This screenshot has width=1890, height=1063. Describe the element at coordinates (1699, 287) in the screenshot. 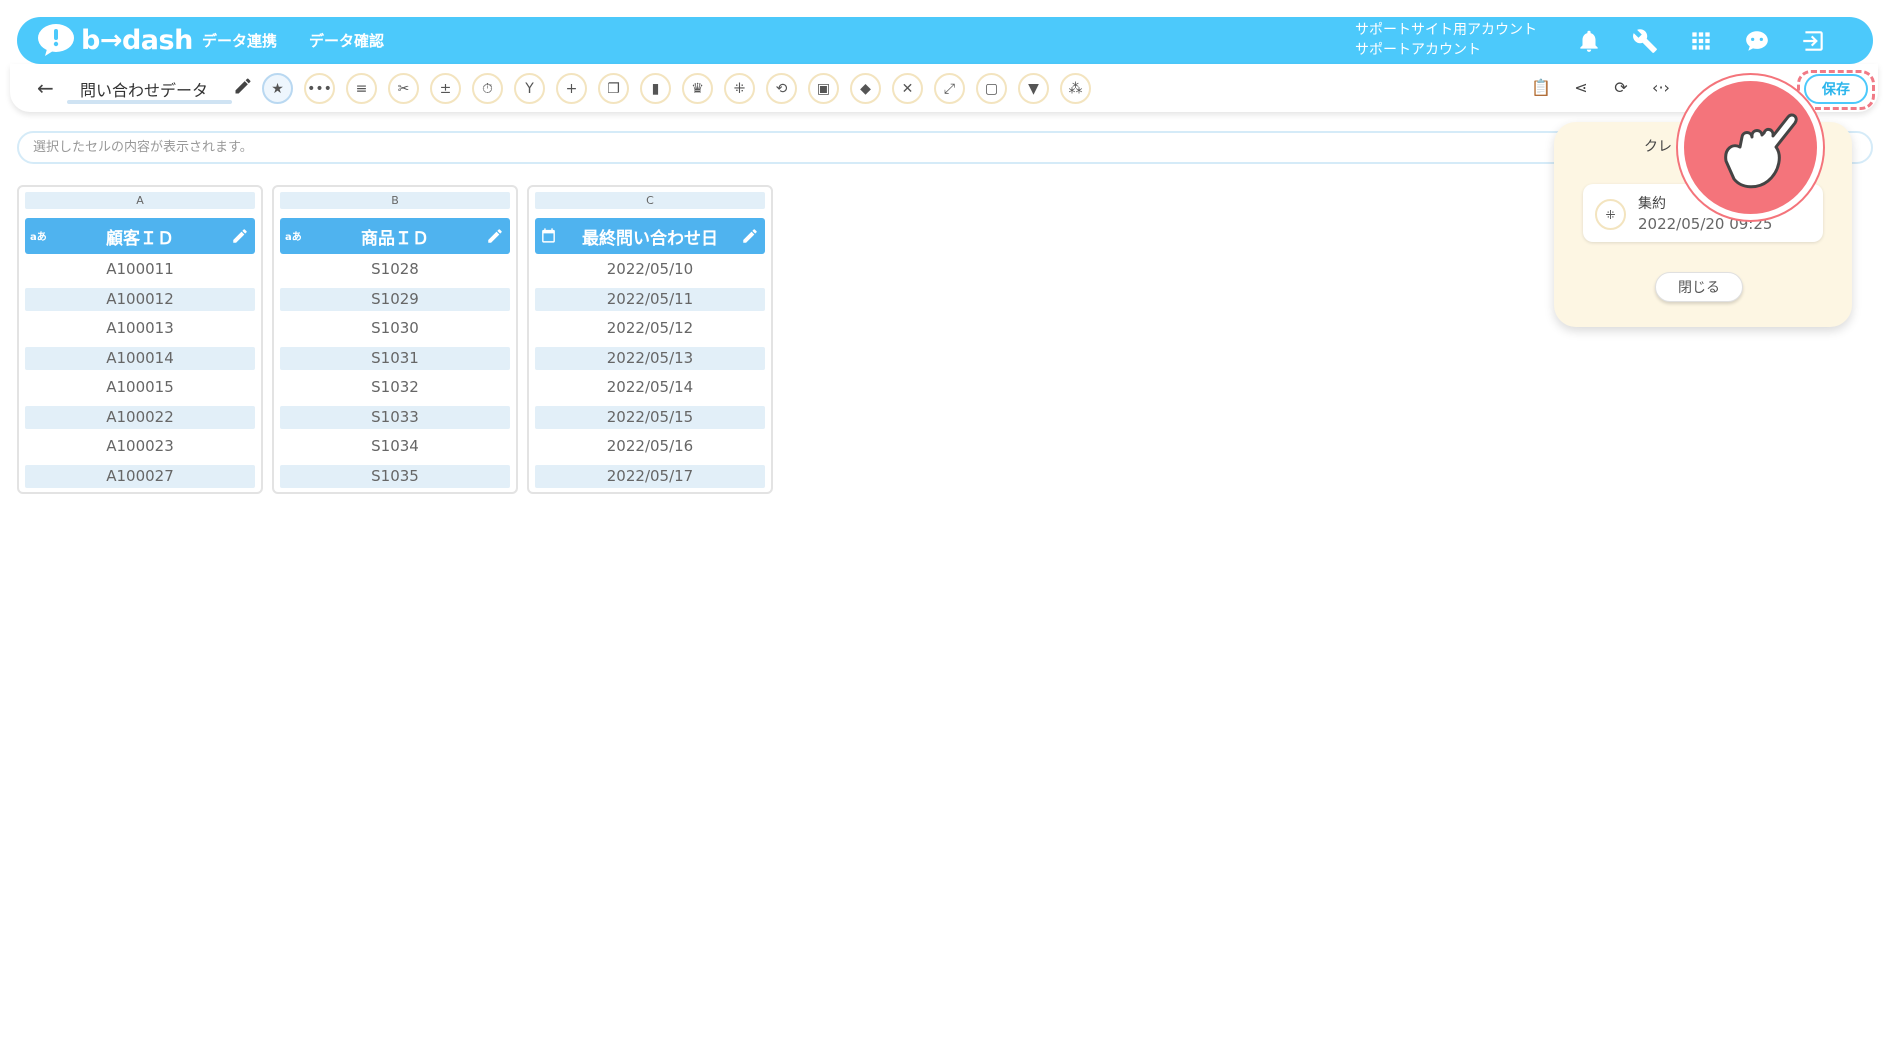

I see `close-button: 閉じる` at that location.